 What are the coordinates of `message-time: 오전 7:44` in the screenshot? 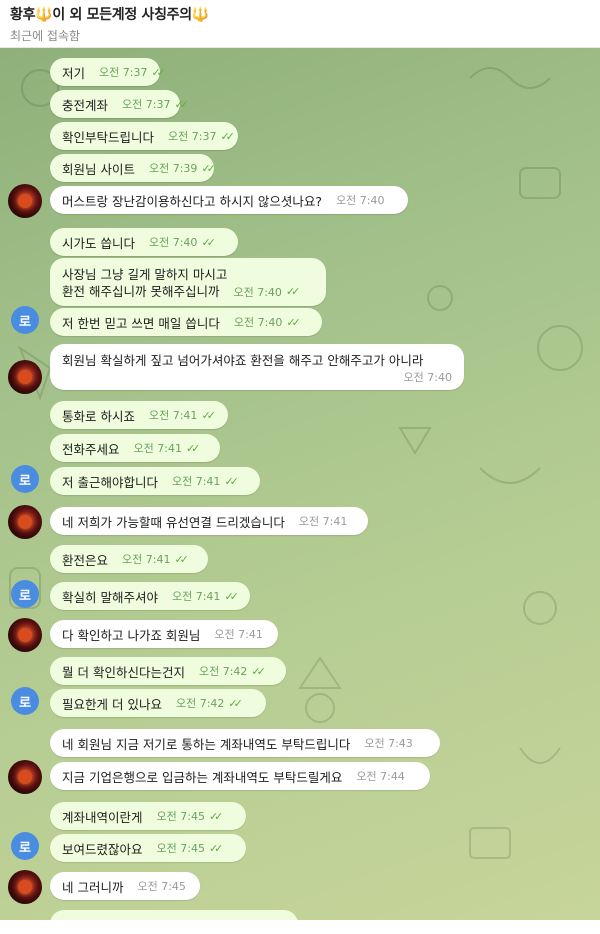 It's located at (380, 776).